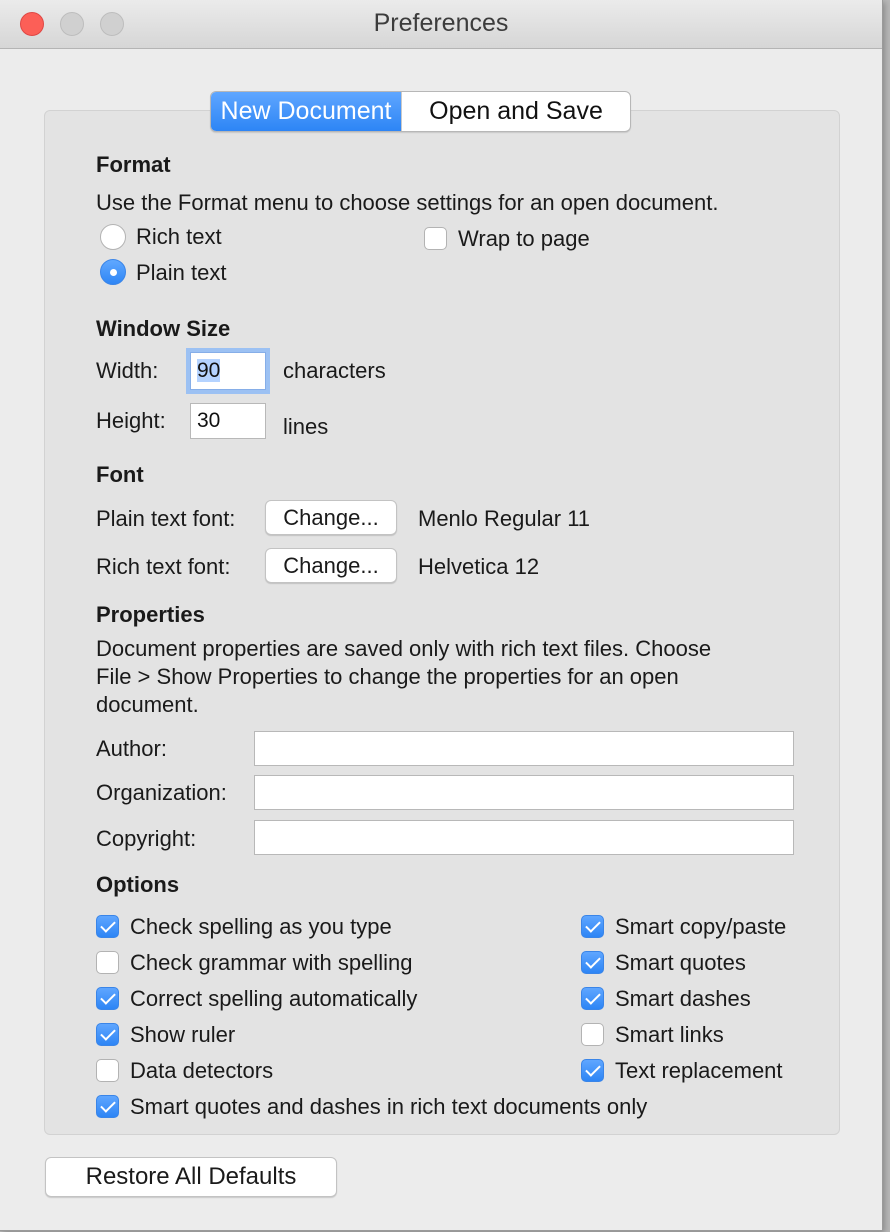  What do you see at coordinates (592, 962) in the screenshot?
I see `smart-quotes-checkbox` at bounding box center [592, 962].